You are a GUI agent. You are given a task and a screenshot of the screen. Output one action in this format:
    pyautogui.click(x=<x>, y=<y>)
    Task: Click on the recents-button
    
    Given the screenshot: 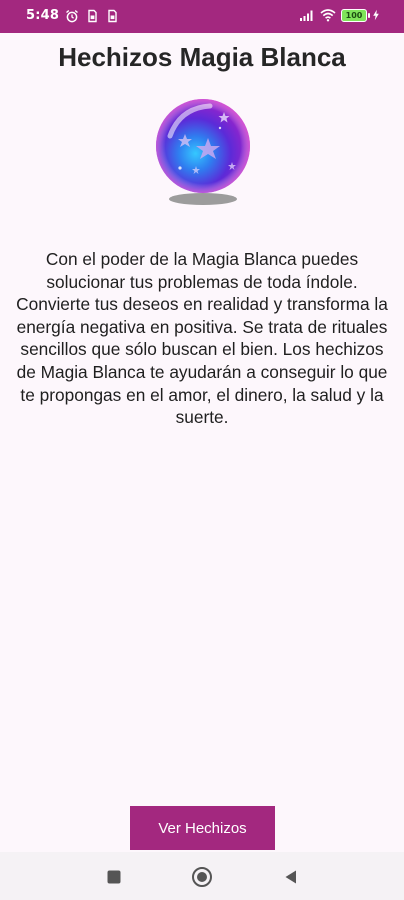 What is the action you would take?
    pyautogui.click(x=114, y=877)
    